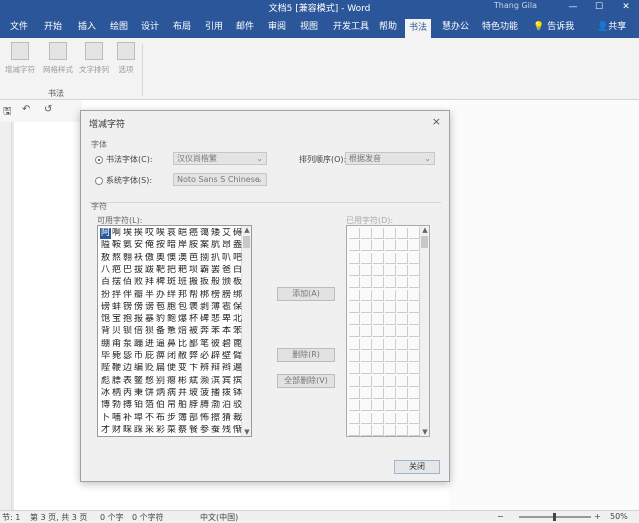  I want to click on char-cell: 并, so click(182, 393).